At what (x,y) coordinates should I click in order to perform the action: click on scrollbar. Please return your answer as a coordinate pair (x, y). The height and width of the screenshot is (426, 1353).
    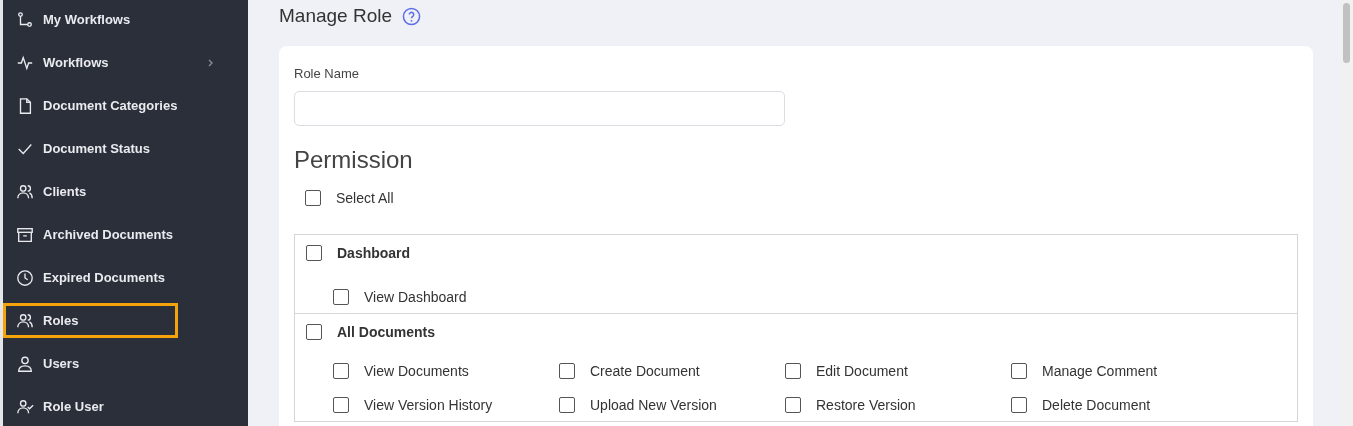
    Looking at the image, I should click on (1346, 213).